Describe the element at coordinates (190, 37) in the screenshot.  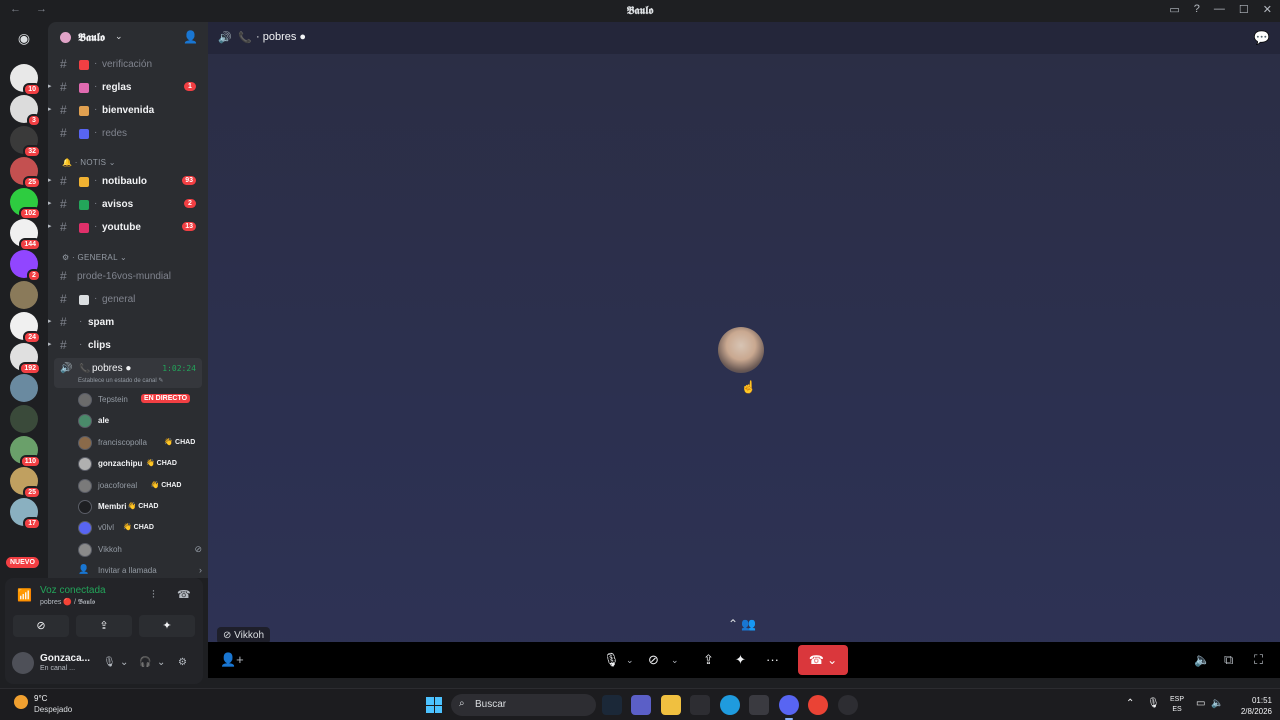
I see `invite-people-icon: 👤` at that location.